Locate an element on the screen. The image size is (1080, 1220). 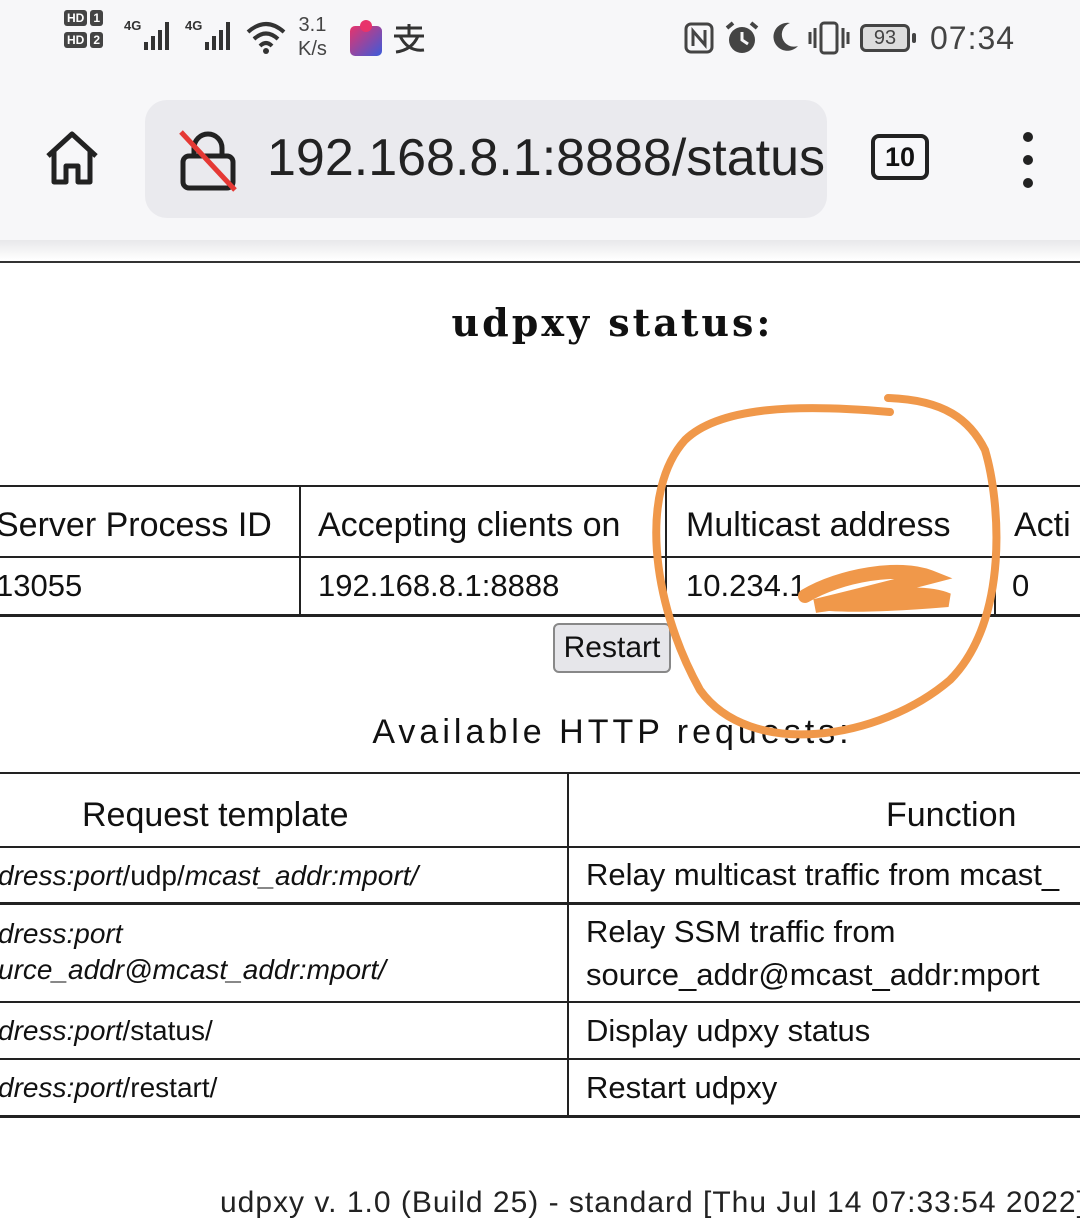
alipay-icon is located at coordinates (409, 39).